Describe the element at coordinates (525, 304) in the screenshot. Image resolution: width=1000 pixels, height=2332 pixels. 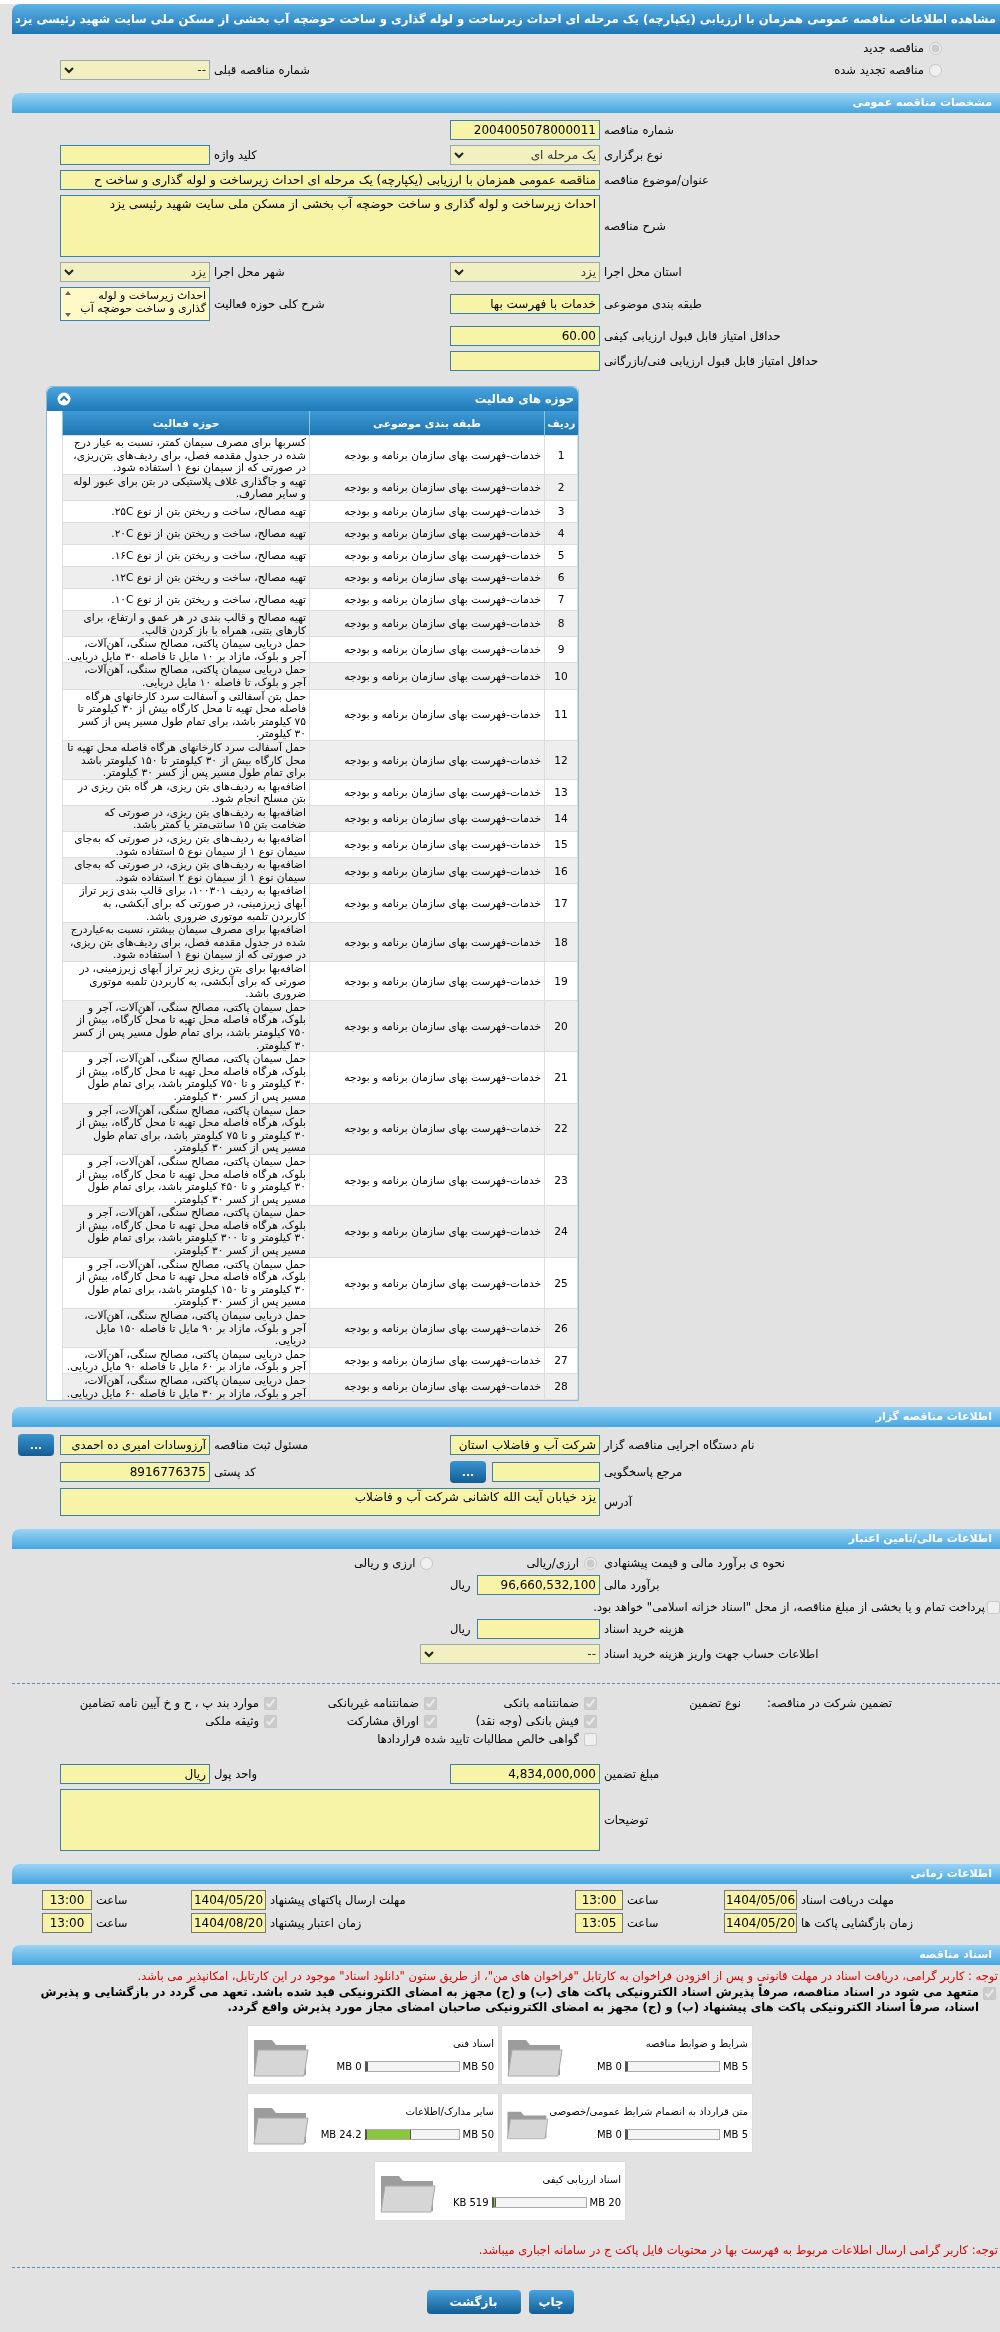
I see `text-field: خدمات با فهرست بها` at that location.